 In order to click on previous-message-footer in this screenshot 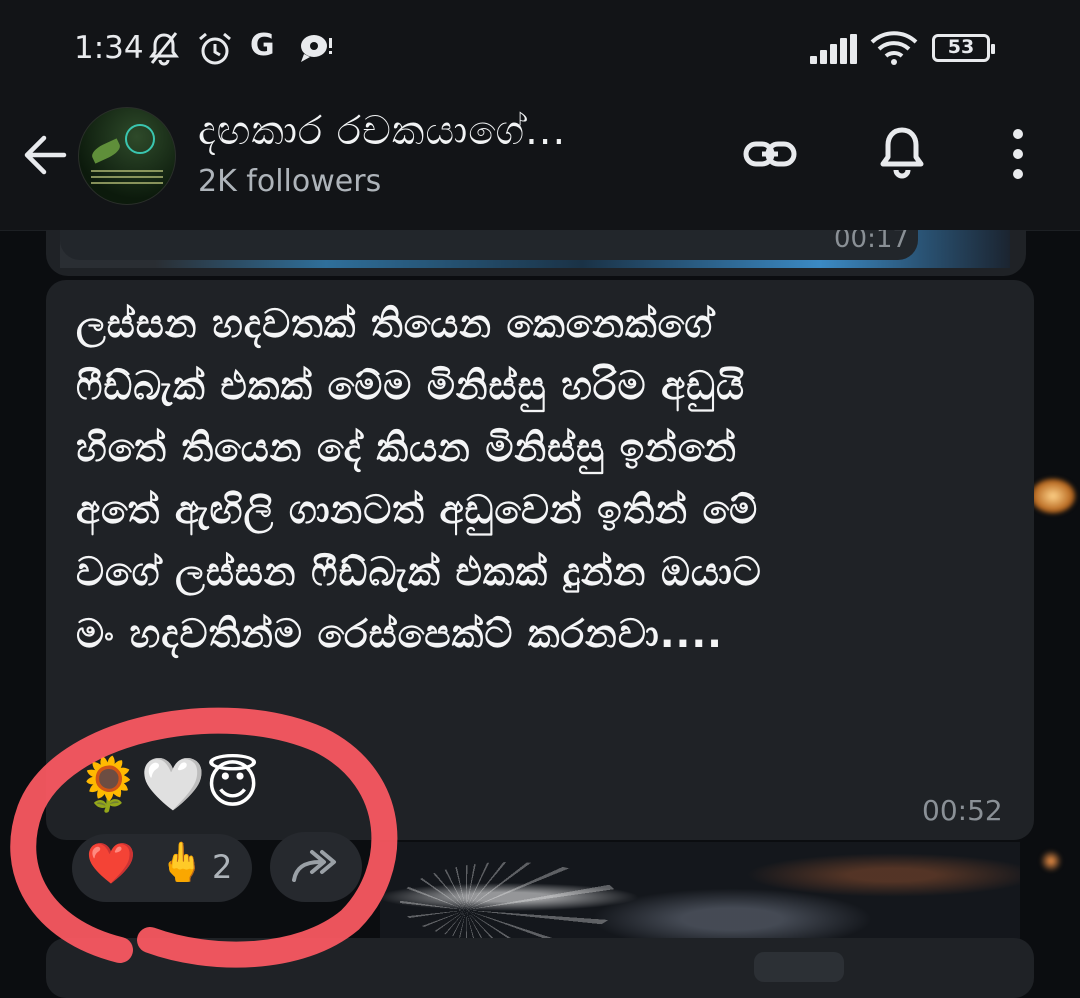, I will do `click(489, 245)`.